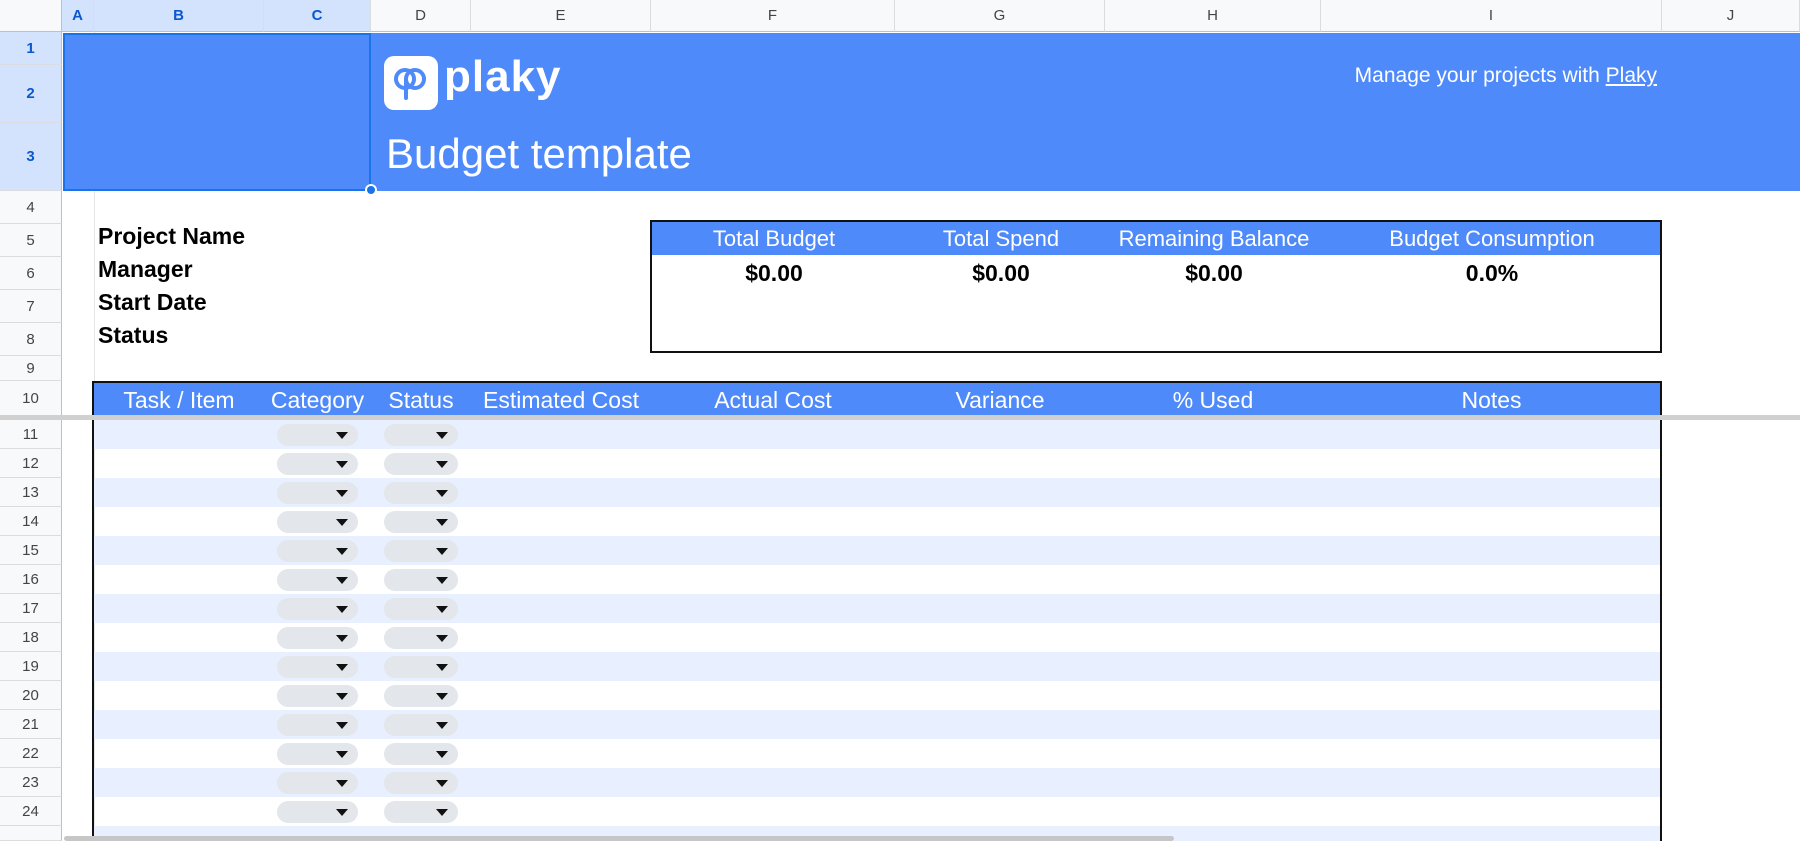 The image size is (1800, 841). What do you see at coordinates (31, 608) in the screenshot?
I see `row-header: 17` at bounding box center [31, 608].